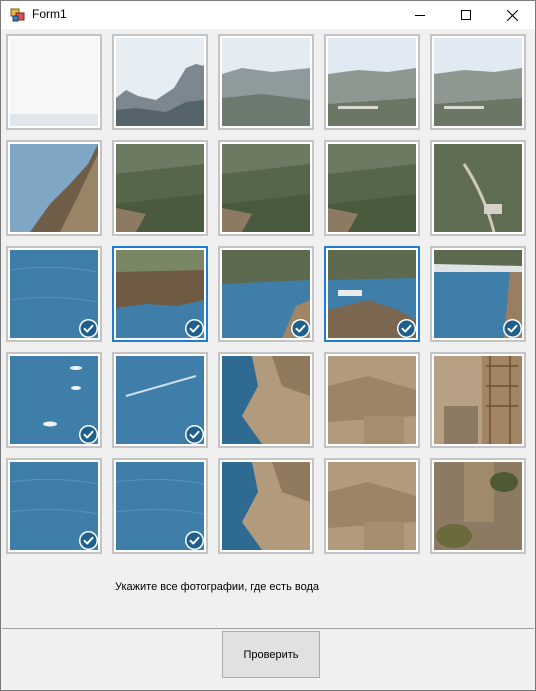  I want to click on close-button, so click(512, 15).